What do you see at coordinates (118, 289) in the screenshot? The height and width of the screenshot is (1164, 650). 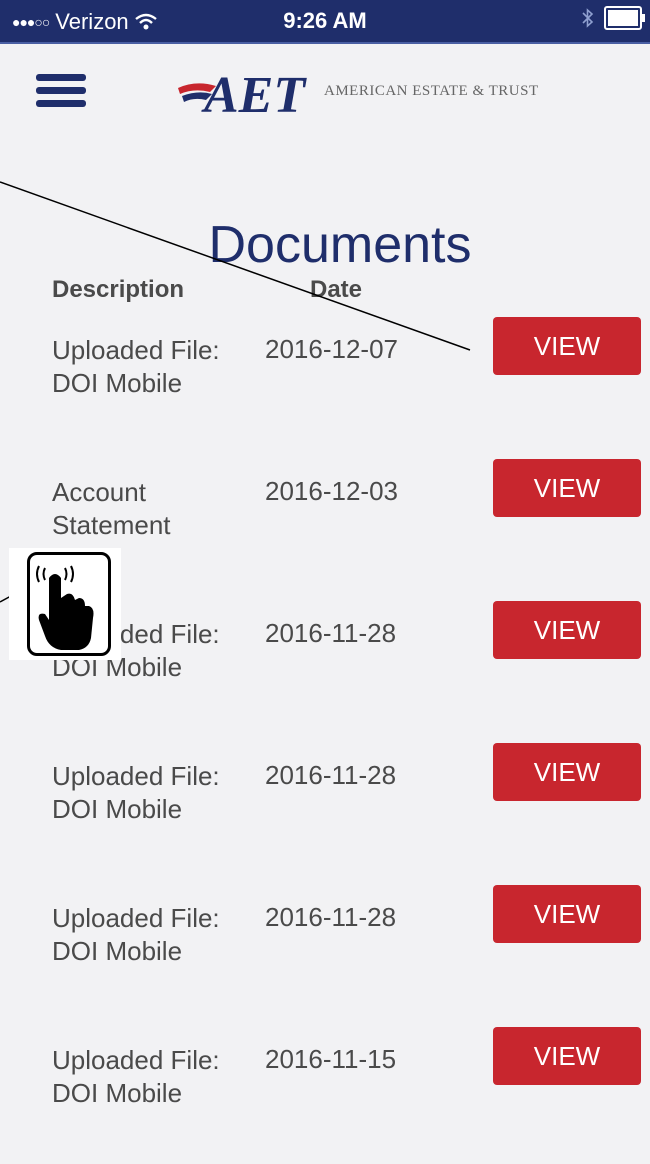 I see `column-header-description: Description` at bounding box center [118, 289].